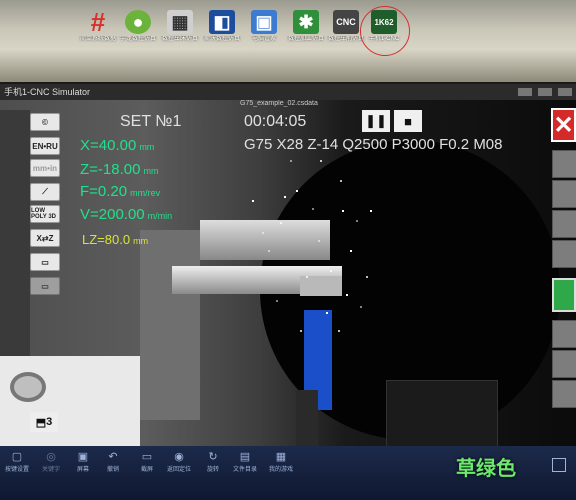 This screenshot has width=576, height=500. I want to click on turret-number: 3, so click(49, 422).